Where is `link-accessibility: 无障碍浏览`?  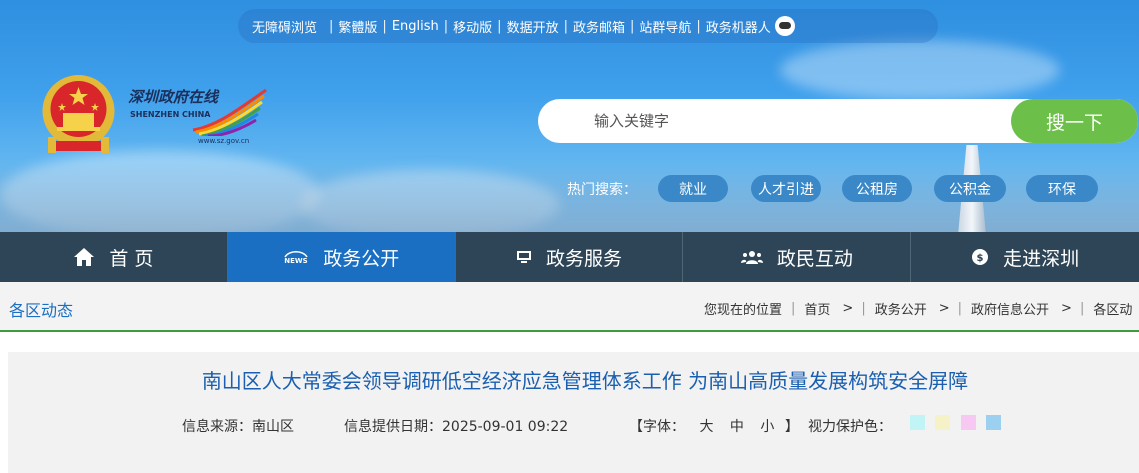 link-accessibility: 无障碍浏览 is located at coordinates (284, 26).